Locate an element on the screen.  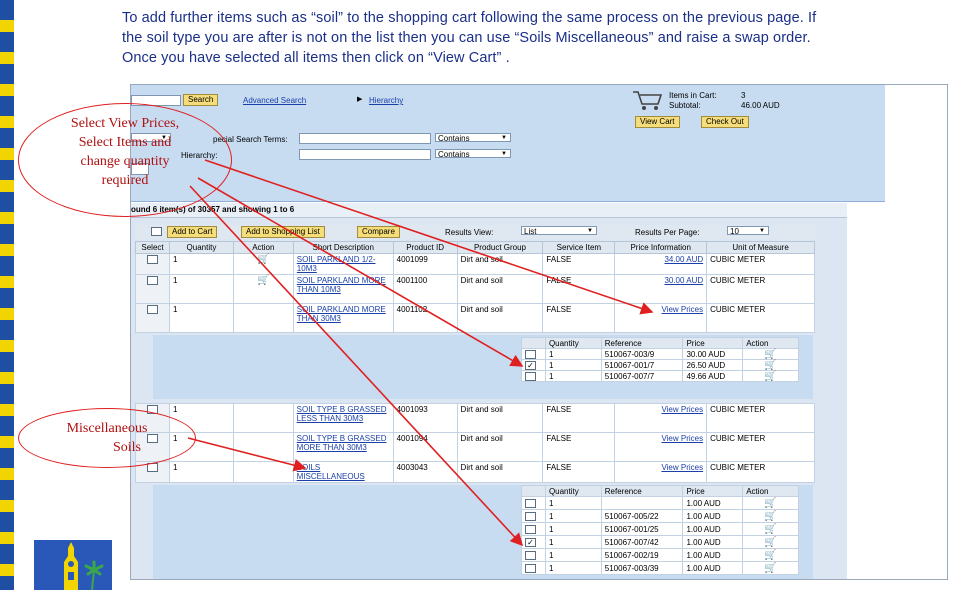
price-option-price: 30.00 AUD is located at coordinates (713, 354).